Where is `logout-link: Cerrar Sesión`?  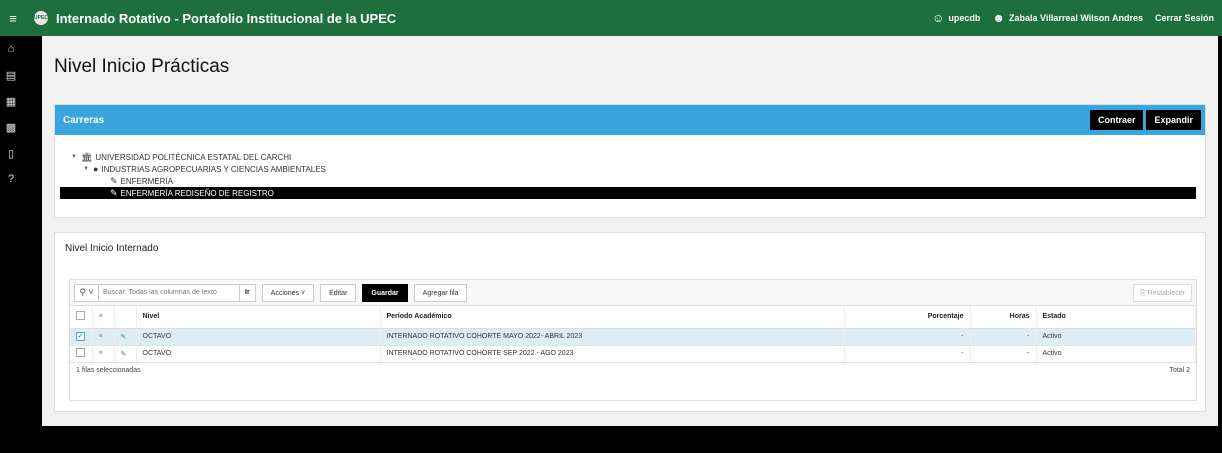 logout-link: Cerrar Sesión is located at coordinates (1184, 18).